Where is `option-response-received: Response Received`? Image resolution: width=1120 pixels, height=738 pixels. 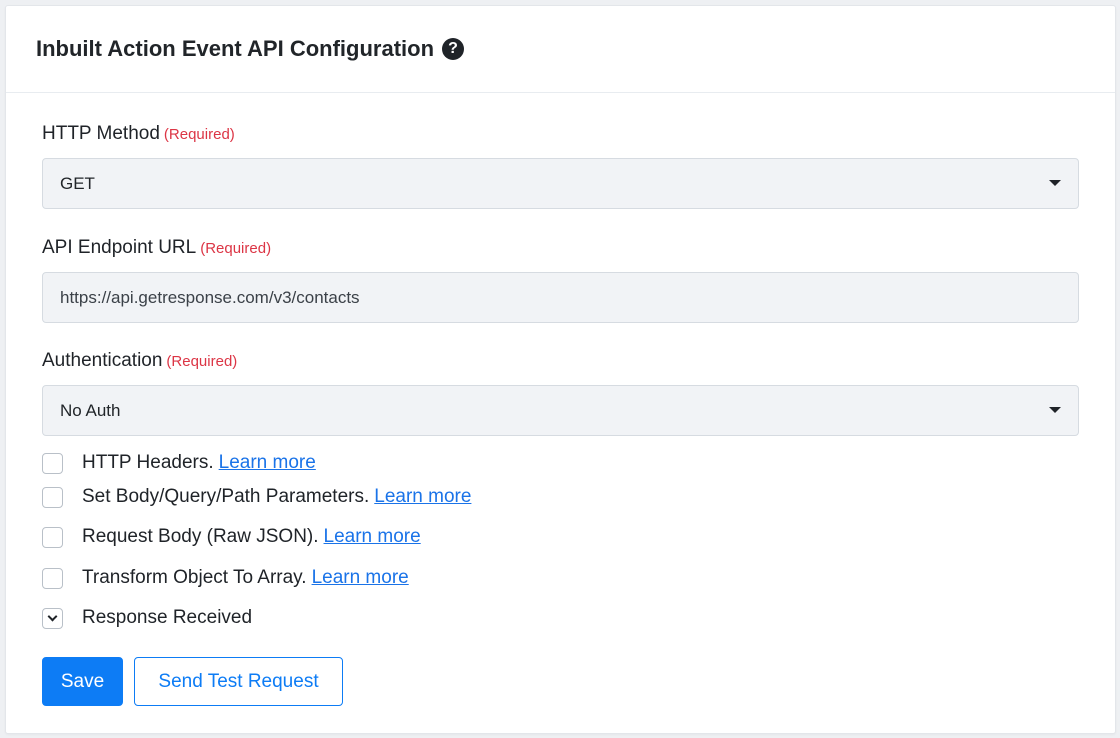 option-response-received: Response Received is located at coordinates (147, 618).